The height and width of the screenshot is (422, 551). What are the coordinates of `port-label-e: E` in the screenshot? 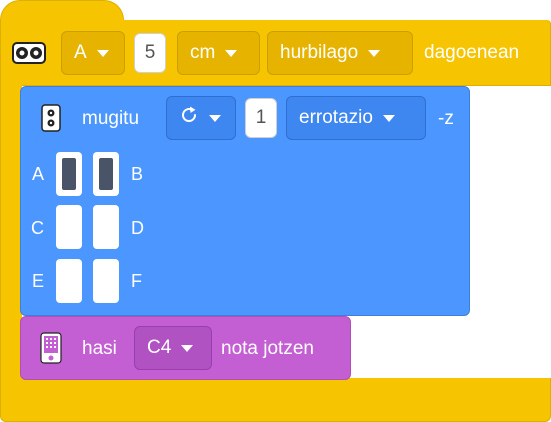 It's located at (38, 281).